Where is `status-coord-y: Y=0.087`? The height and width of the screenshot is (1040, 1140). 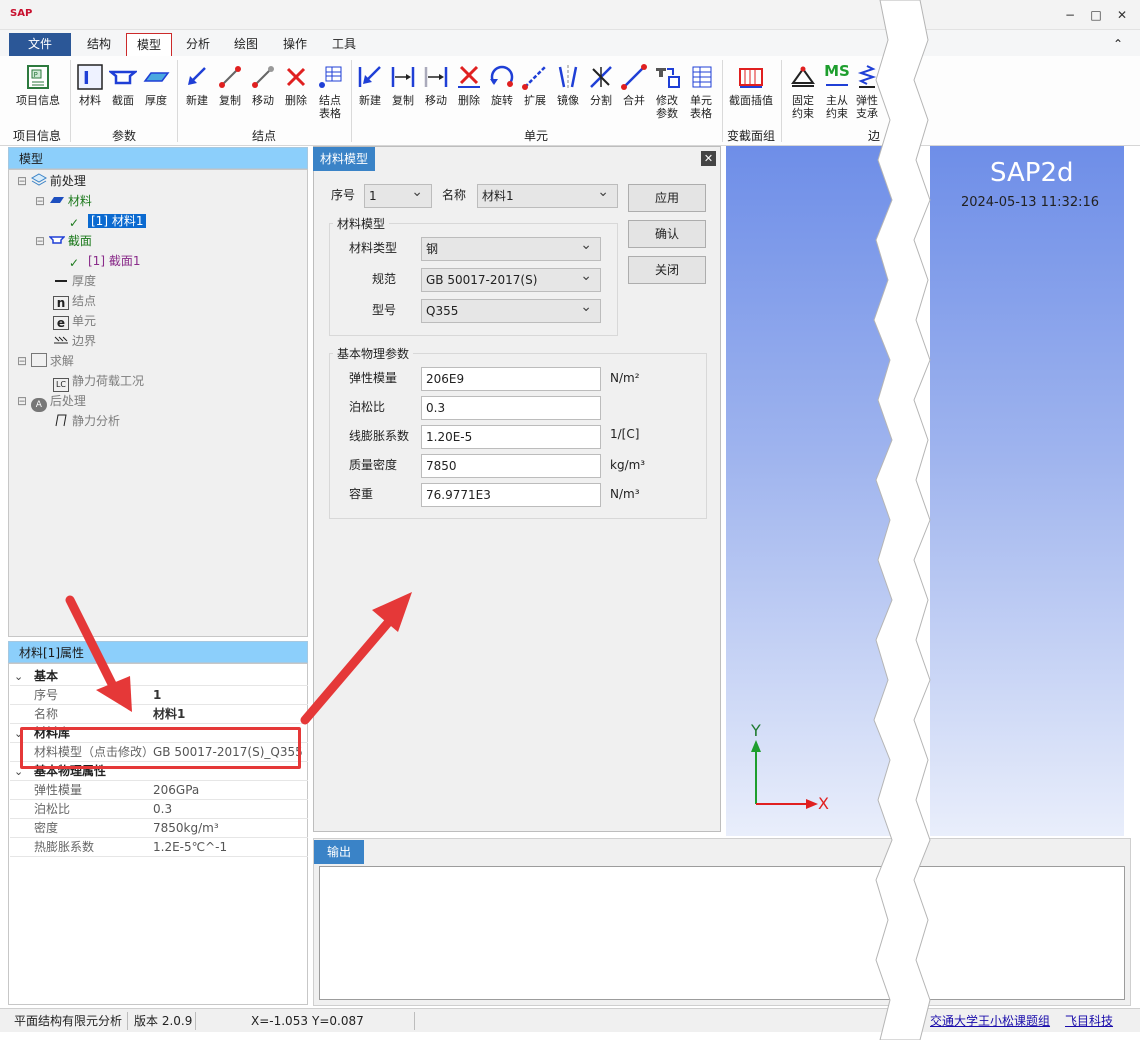 status-coord-y: Y=0.087 is located at coordinates (338, 1021).